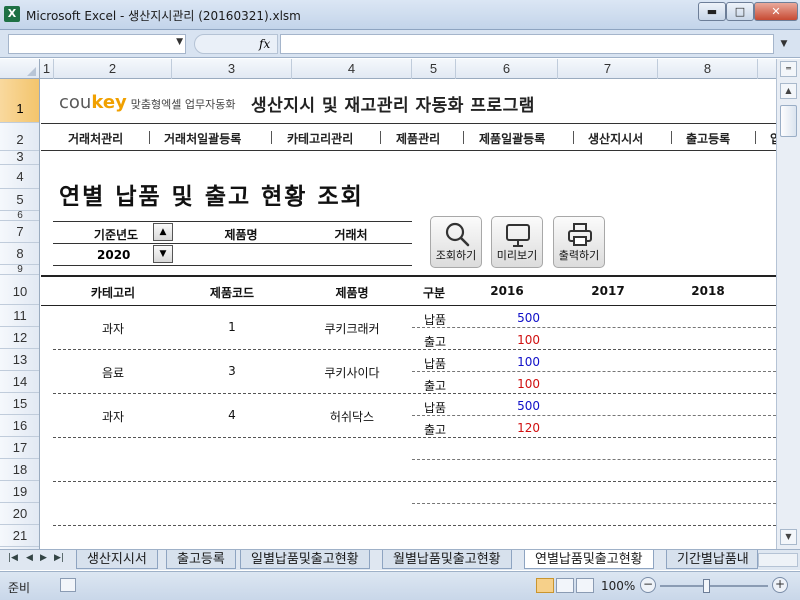 The image size is (800, 600). What do you see at coordinates (784, 44) in the screenshot?
I see `expand-formula-icon: ▼` at bounding box center [784, 44].